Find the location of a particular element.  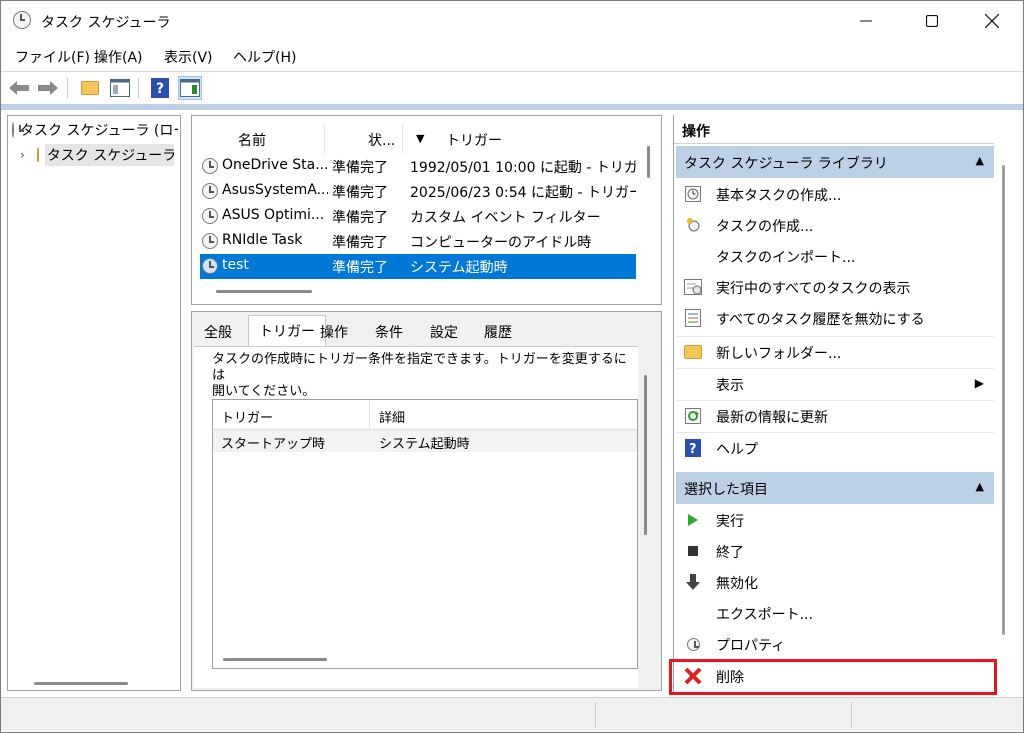

basic-task-icon is located at coordinates (693, 194).